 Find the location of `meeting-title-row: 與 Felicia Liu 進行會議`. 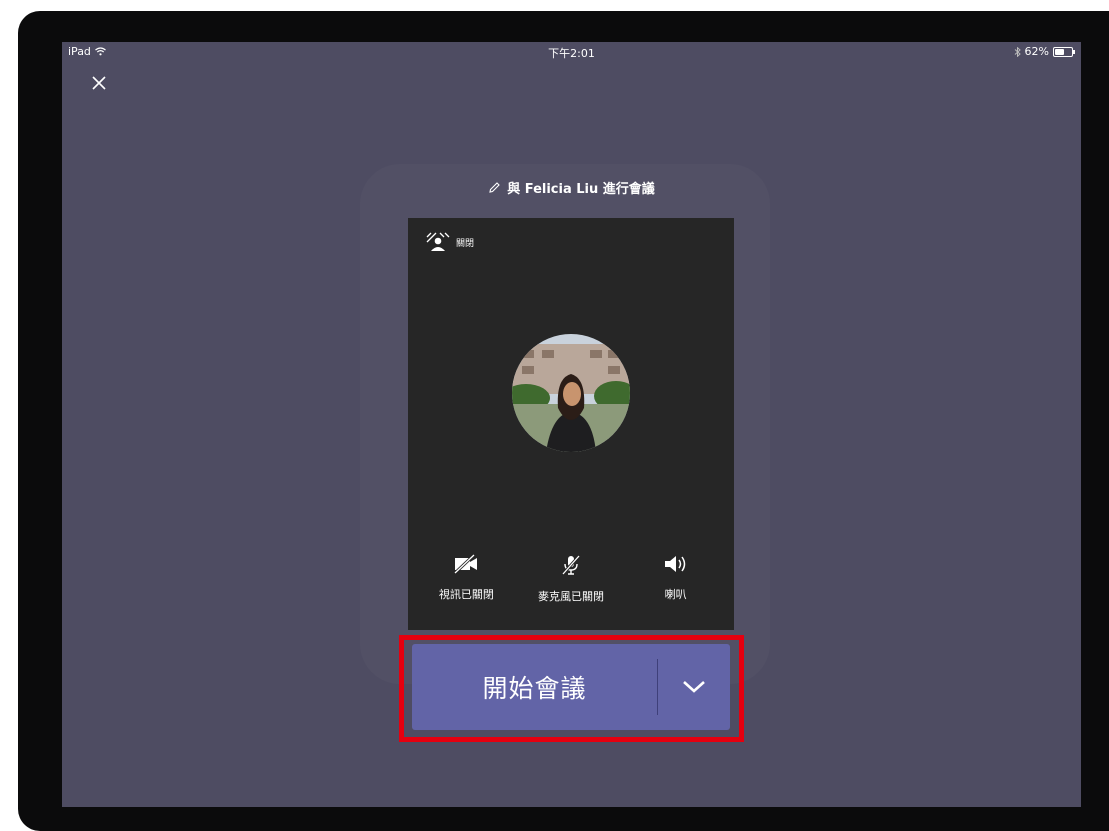

meeting-title-row: 與 Felicia Liu 進行會議 is located at coordinates (571, 187).